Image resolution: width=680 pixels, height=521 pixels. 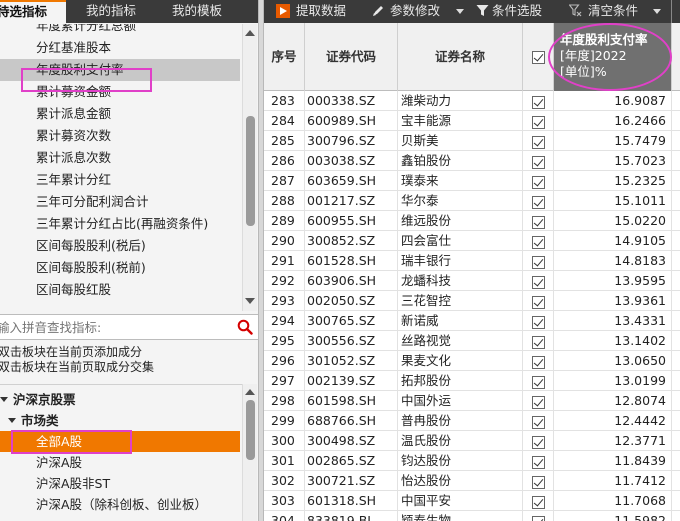 What do you see at coordinates (120, 290) in the screenshot?
I see `indicator-item: 区间每股红股` at bounding box center [120, 290].